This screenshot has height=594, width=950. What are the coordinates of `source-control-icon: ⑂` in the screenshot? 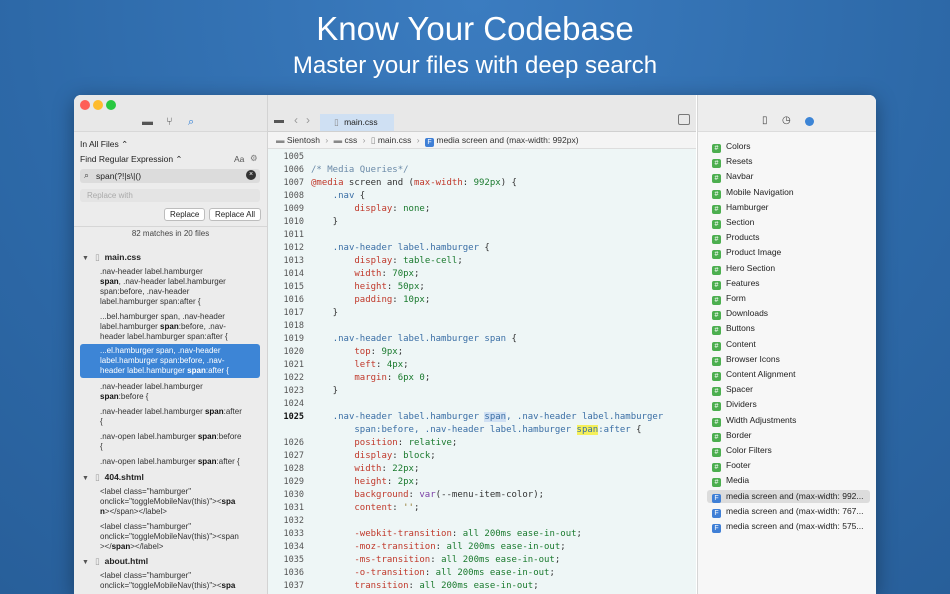 It's located at (169, 122).